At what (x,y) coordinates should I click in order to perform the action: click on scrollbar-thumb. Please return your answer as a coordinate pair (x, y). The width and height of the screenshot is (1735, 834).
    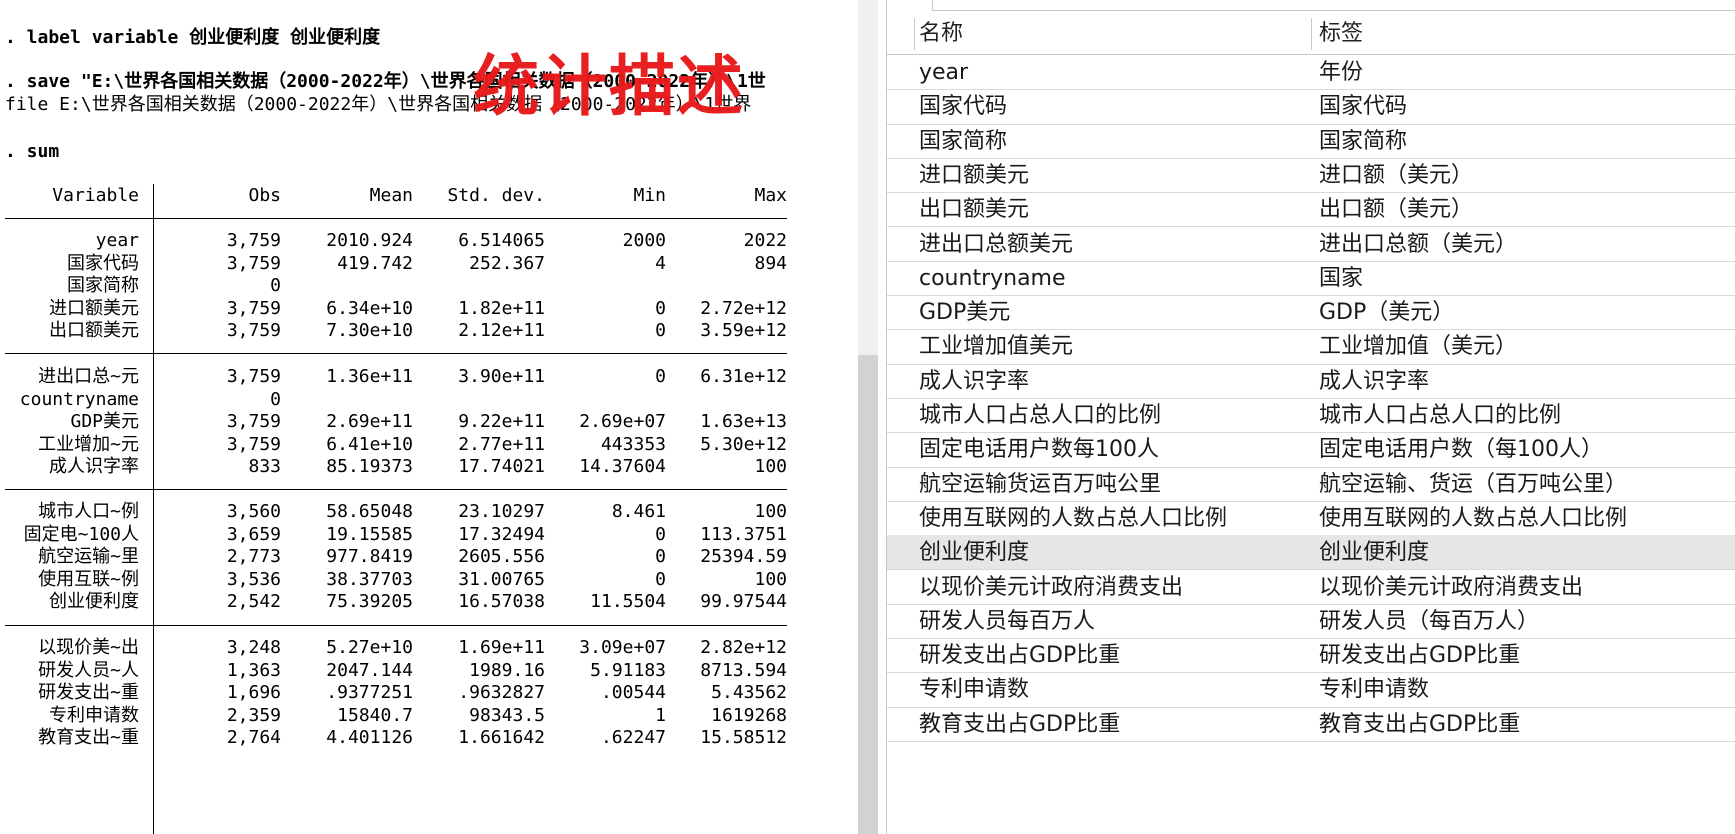
    Looking at the image, I should click on (868, 594).